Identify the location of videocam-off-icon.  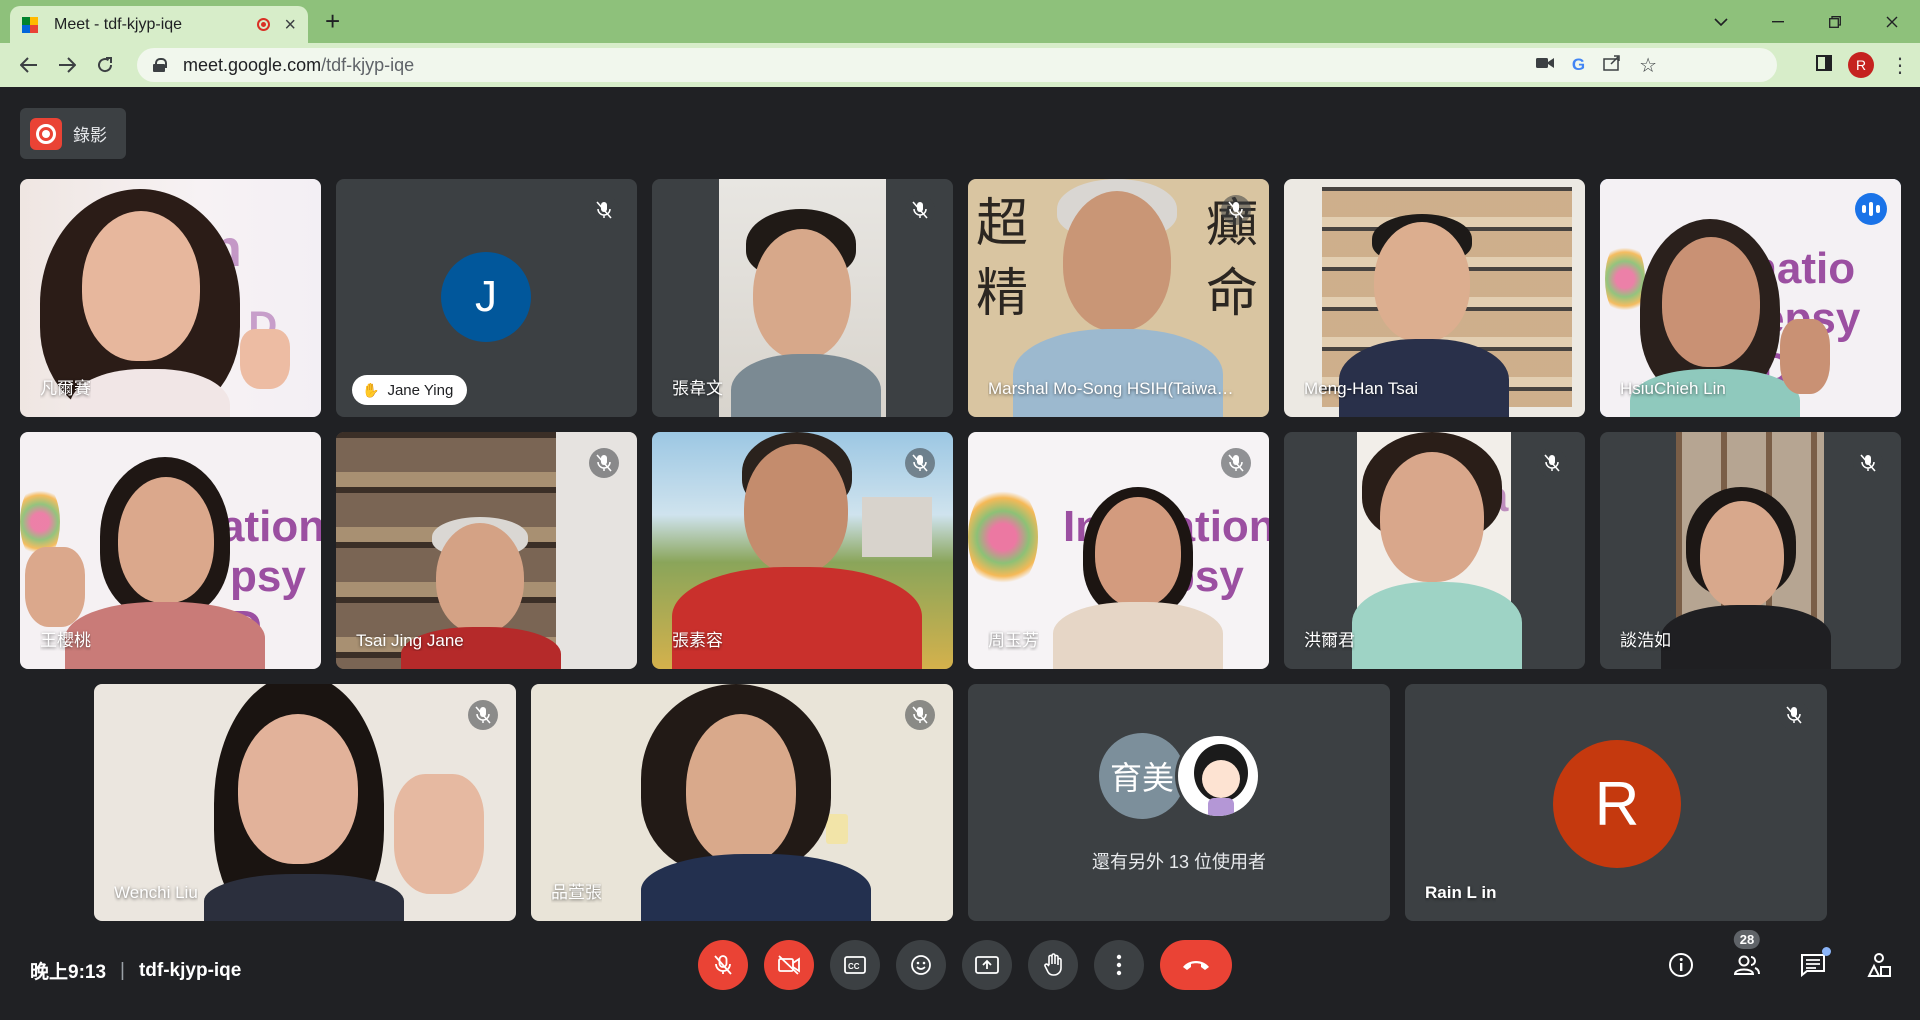
(789, 965).